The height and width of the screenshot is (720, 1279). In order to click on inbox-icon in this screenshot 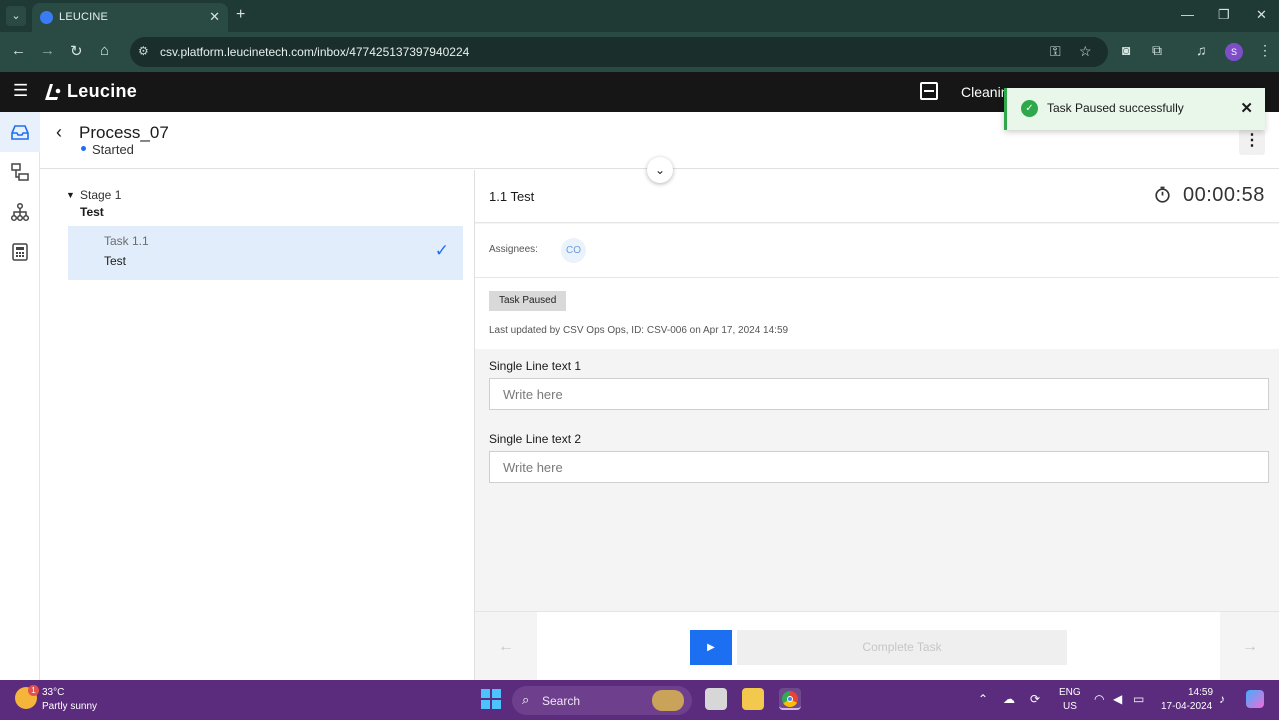, I will do `click(20, 132)`.